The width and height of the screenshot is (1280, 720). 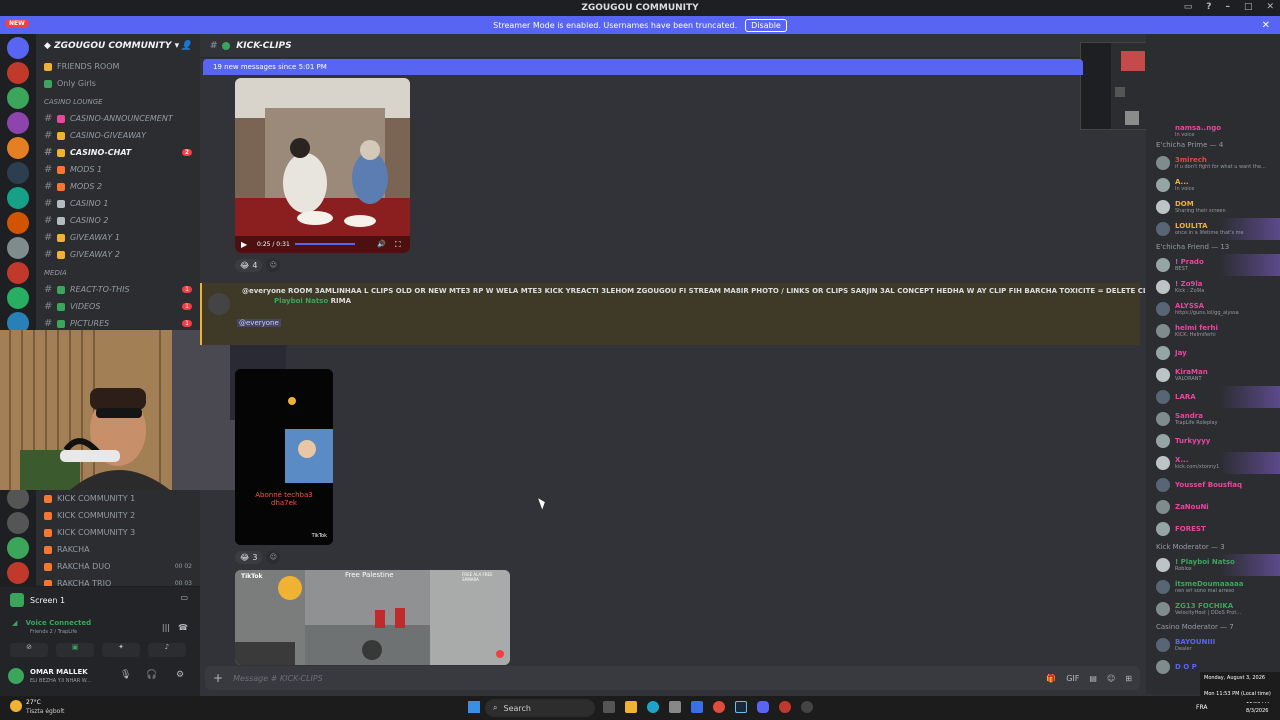 What do you see at coordinates (653, 707) in the screenshot?
I see `edge-icon` at bounding box center [653, 707].